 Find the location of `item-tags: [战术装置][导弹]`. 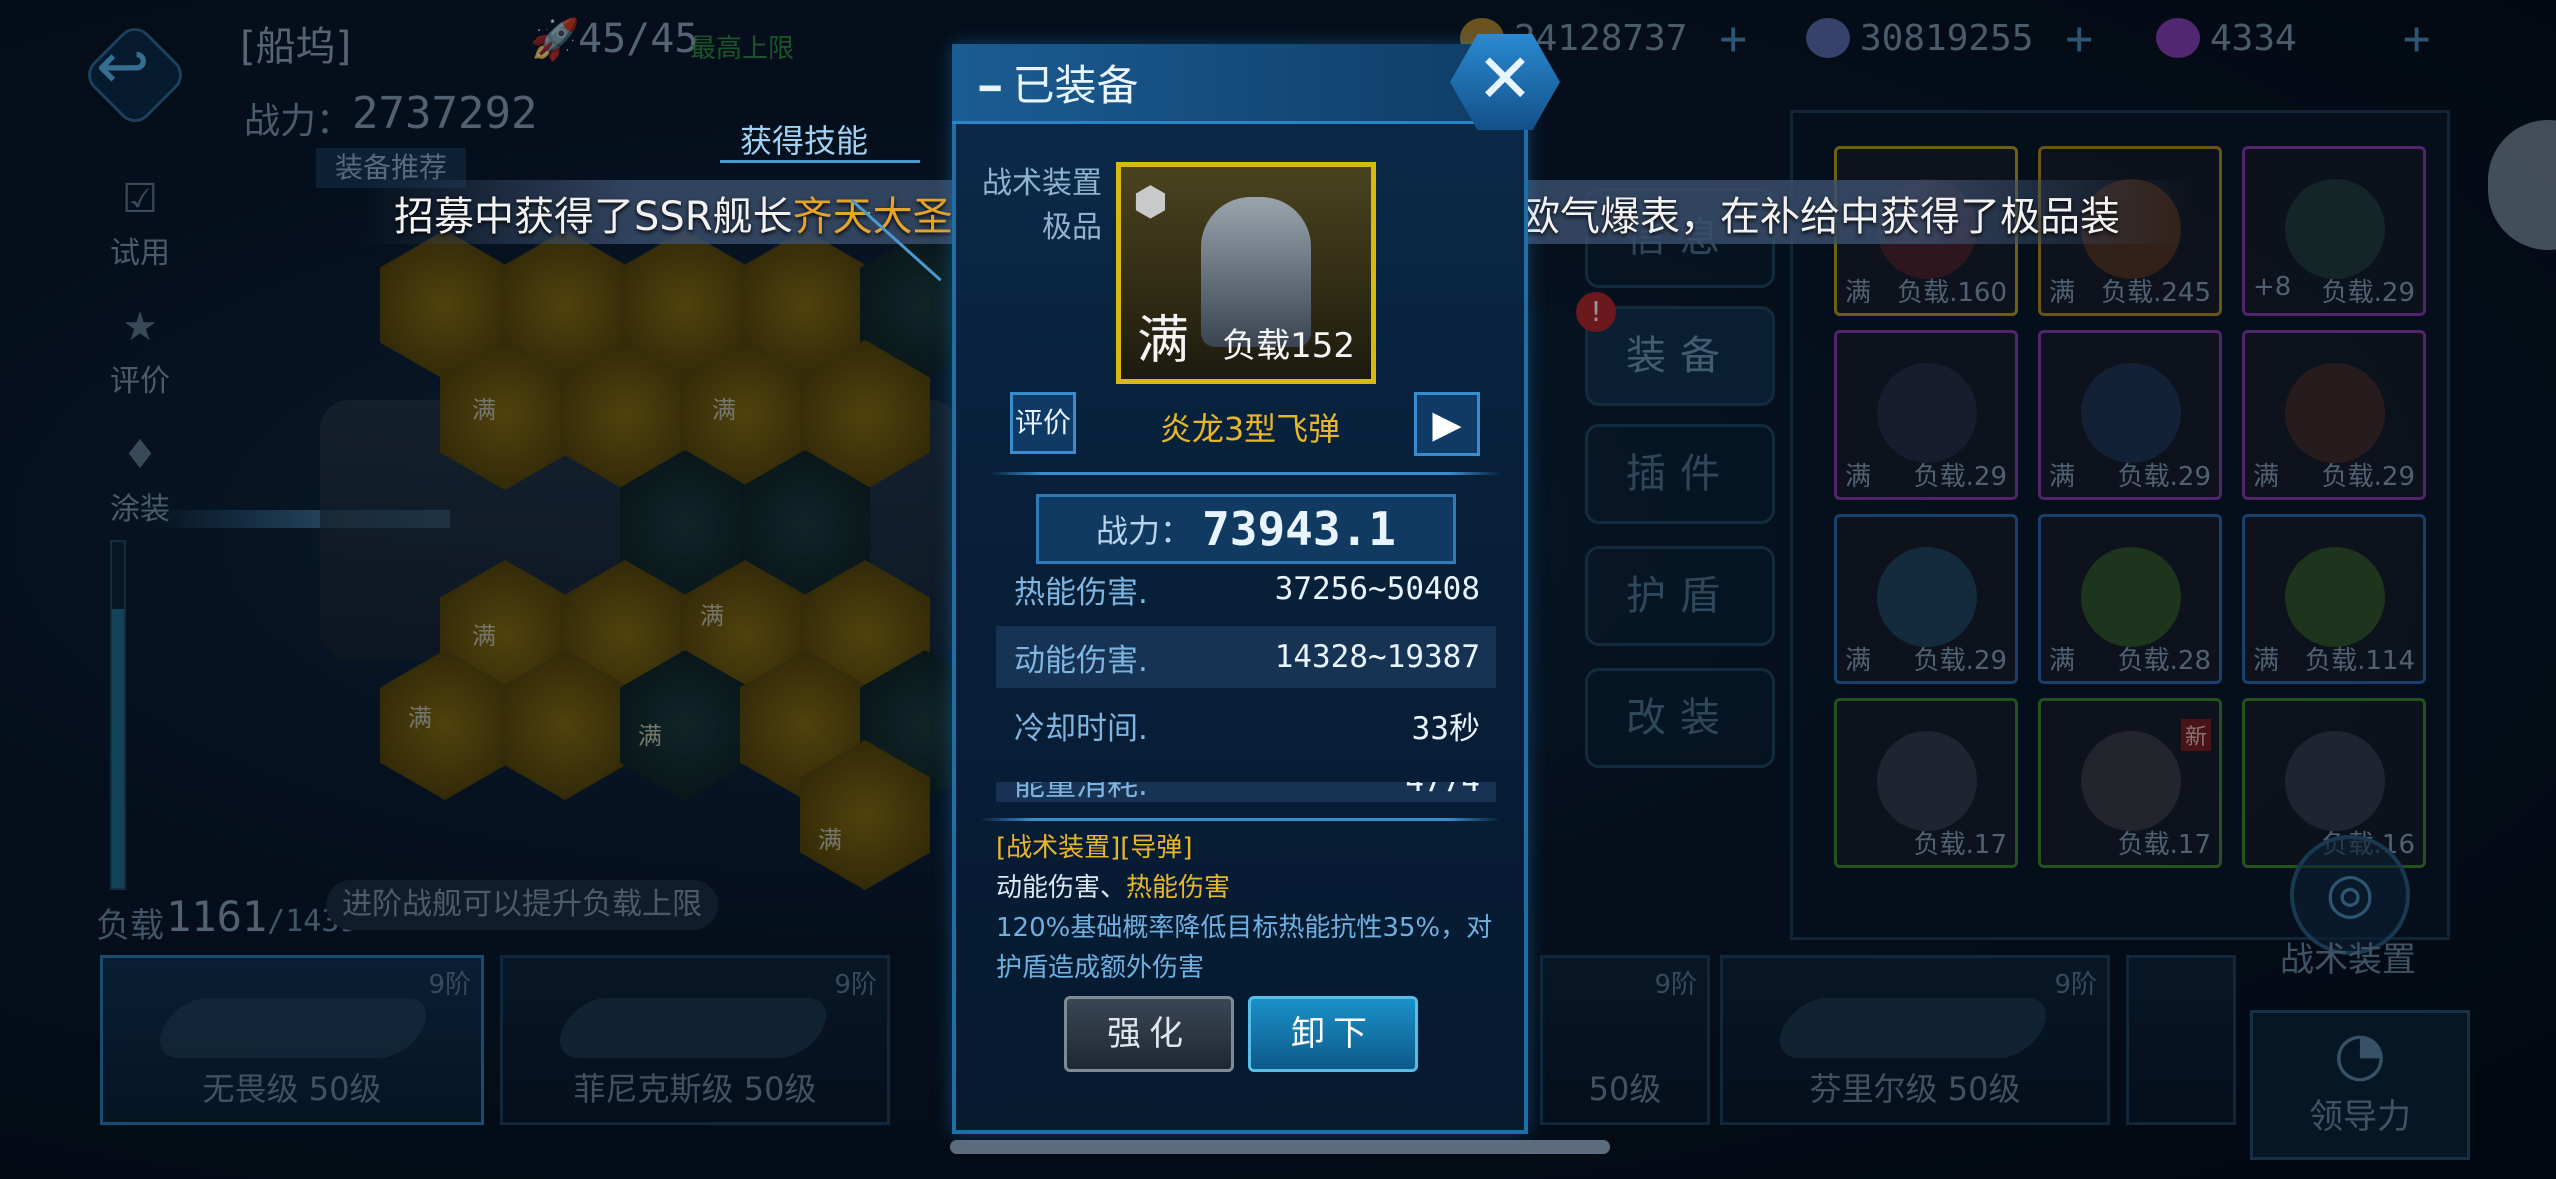

item-tags: [战术装置][导弹] is located at coordinates (1094, 848).